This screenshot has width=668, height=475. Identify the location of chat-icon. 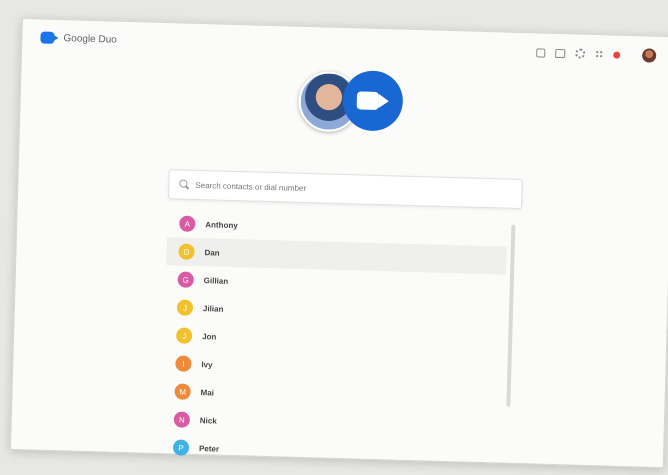
(560, 53).